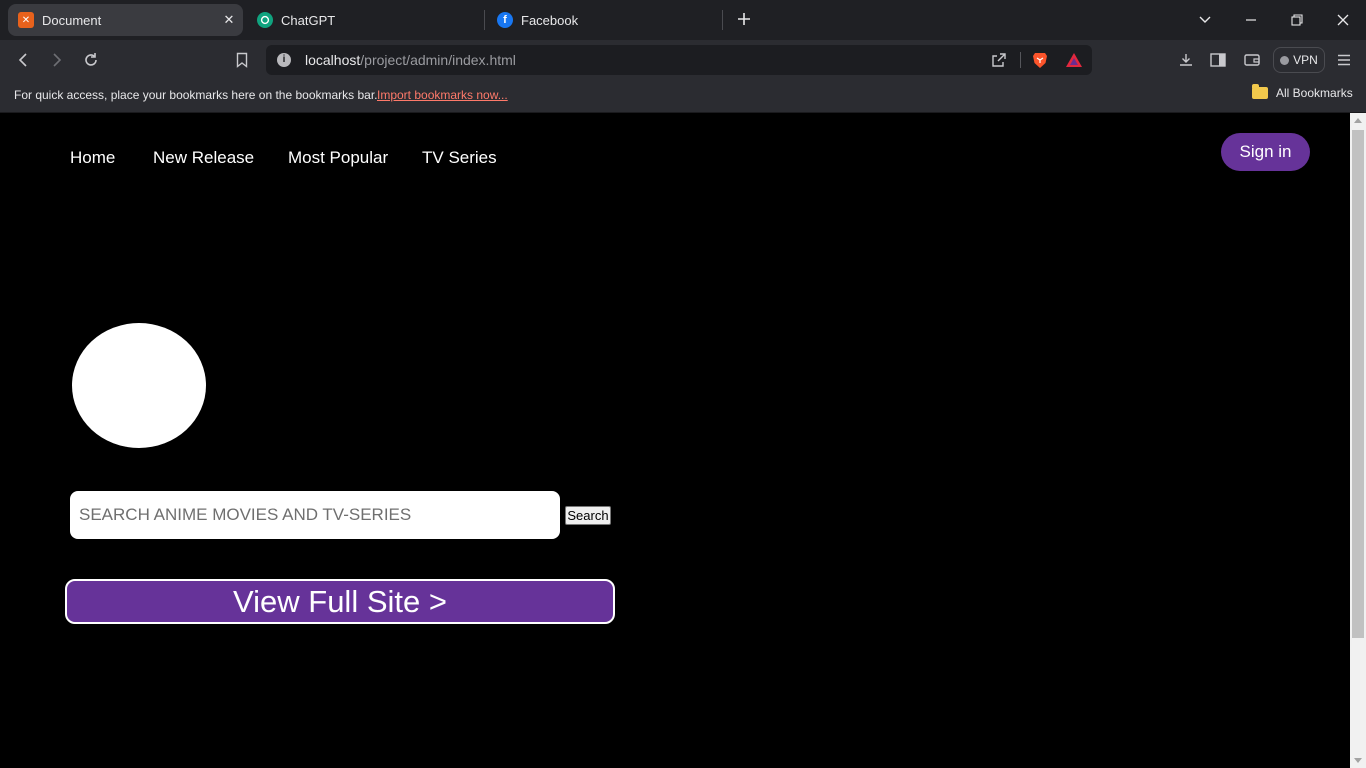 Image resolution: width=1366 pixels, height=768 pixels. Describe the element at coordinates (362, 20) in the screenshot. I see `tab-chatgpt: ChatGPT` at that location.